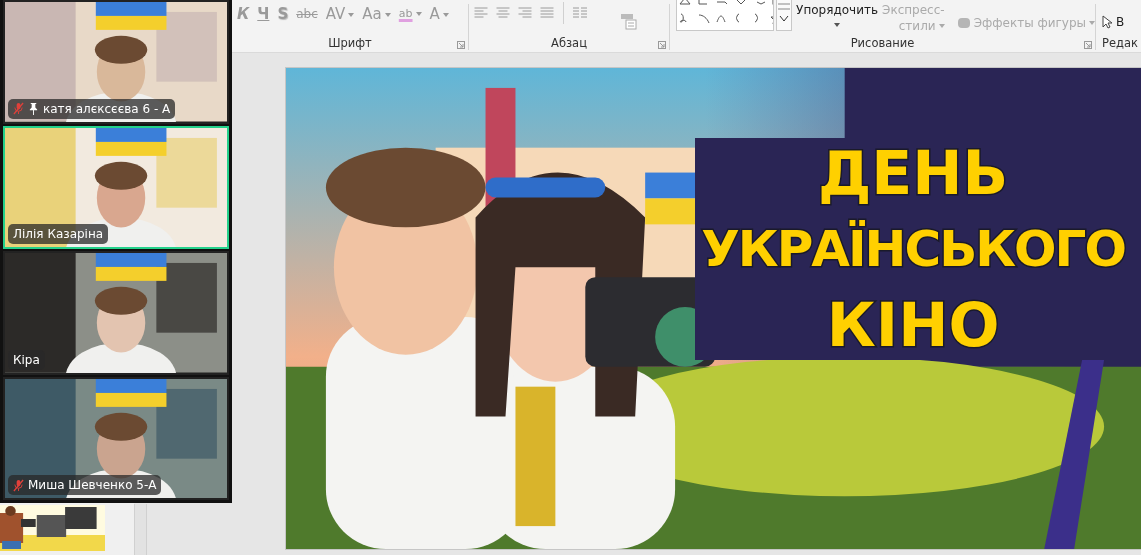 This screenshot has height=555, width=1141. Describe the element at coordinates (630, 22) in the screenshot. I see `text-direction-icon` at that location.